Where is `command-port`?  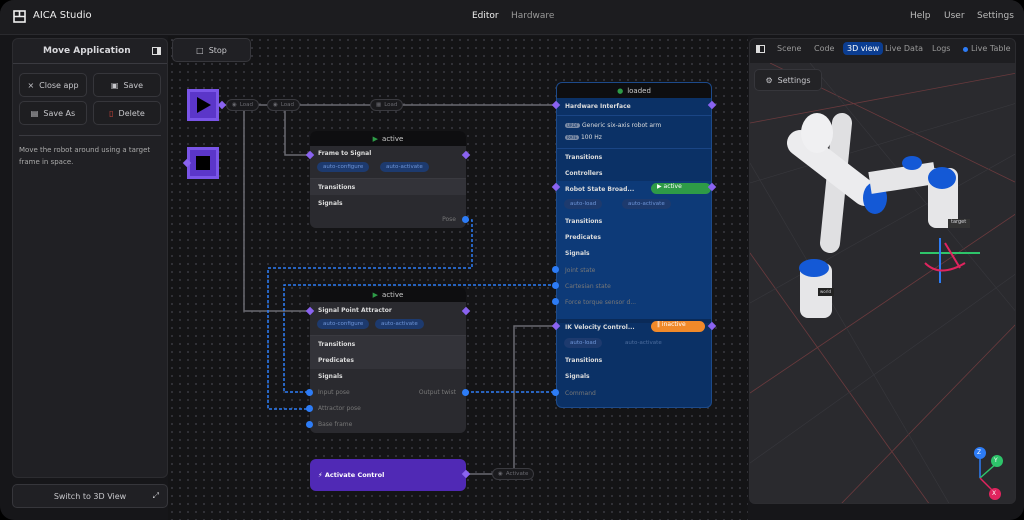
command-port is located at coordinates (555, 392).